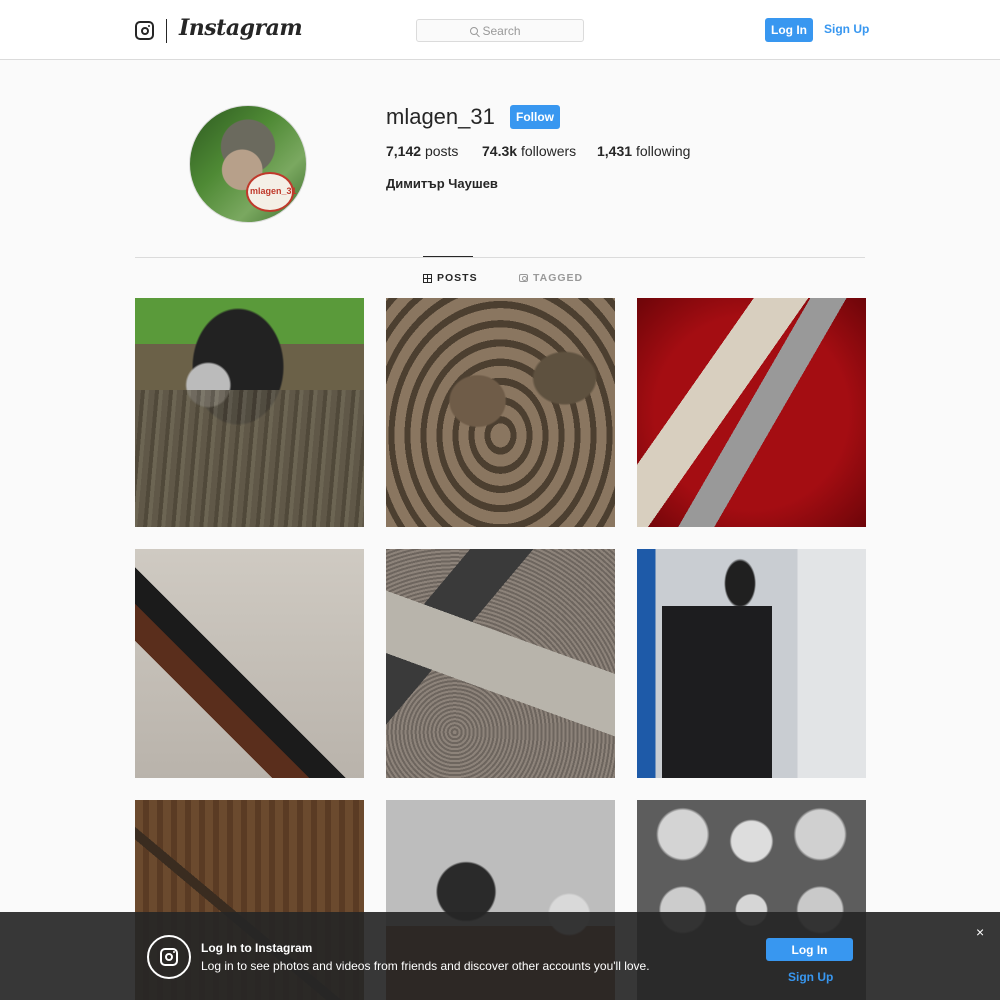 This screenshot has height=1000, width=1000. I want to click on search-box, so click(500, 30).